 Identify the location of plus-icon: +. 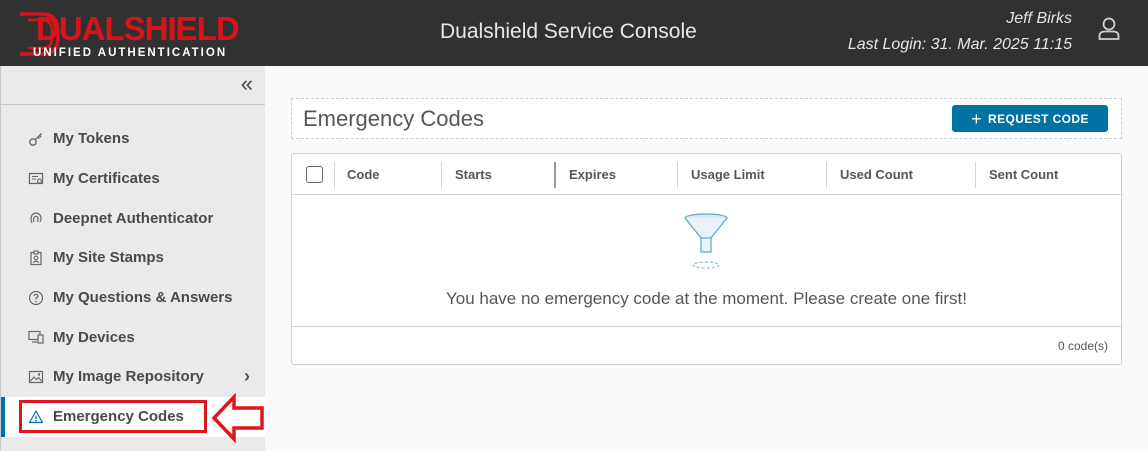
(977, 118).